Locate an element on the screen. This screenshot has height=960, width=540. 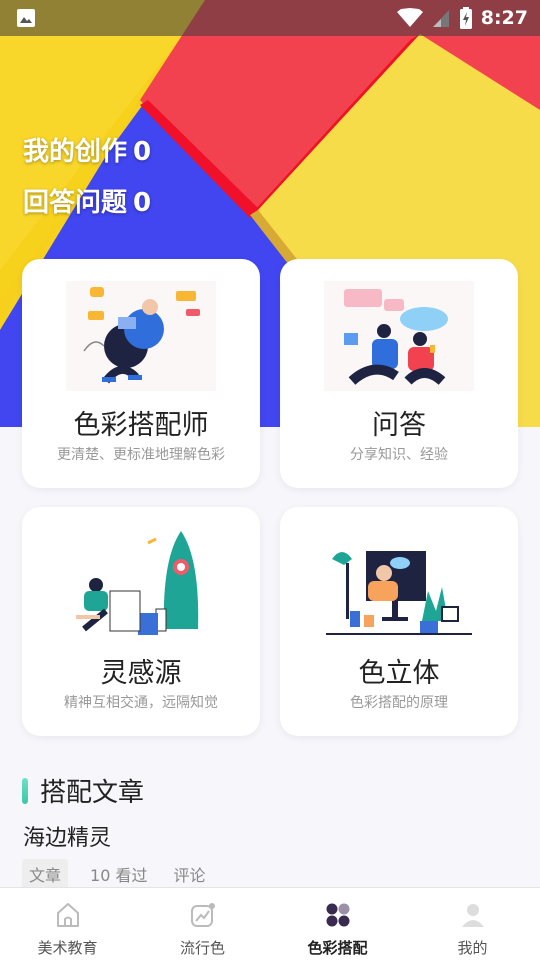
tab-color-matching: 色彩搭配 is located at coordinates (337, 924).